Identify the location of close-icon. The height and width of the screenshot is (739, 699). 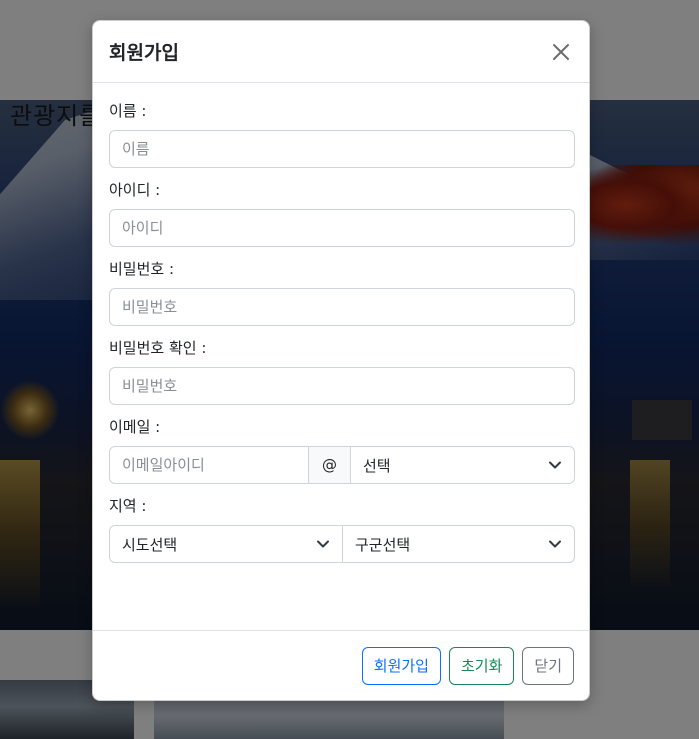
(561, 51).